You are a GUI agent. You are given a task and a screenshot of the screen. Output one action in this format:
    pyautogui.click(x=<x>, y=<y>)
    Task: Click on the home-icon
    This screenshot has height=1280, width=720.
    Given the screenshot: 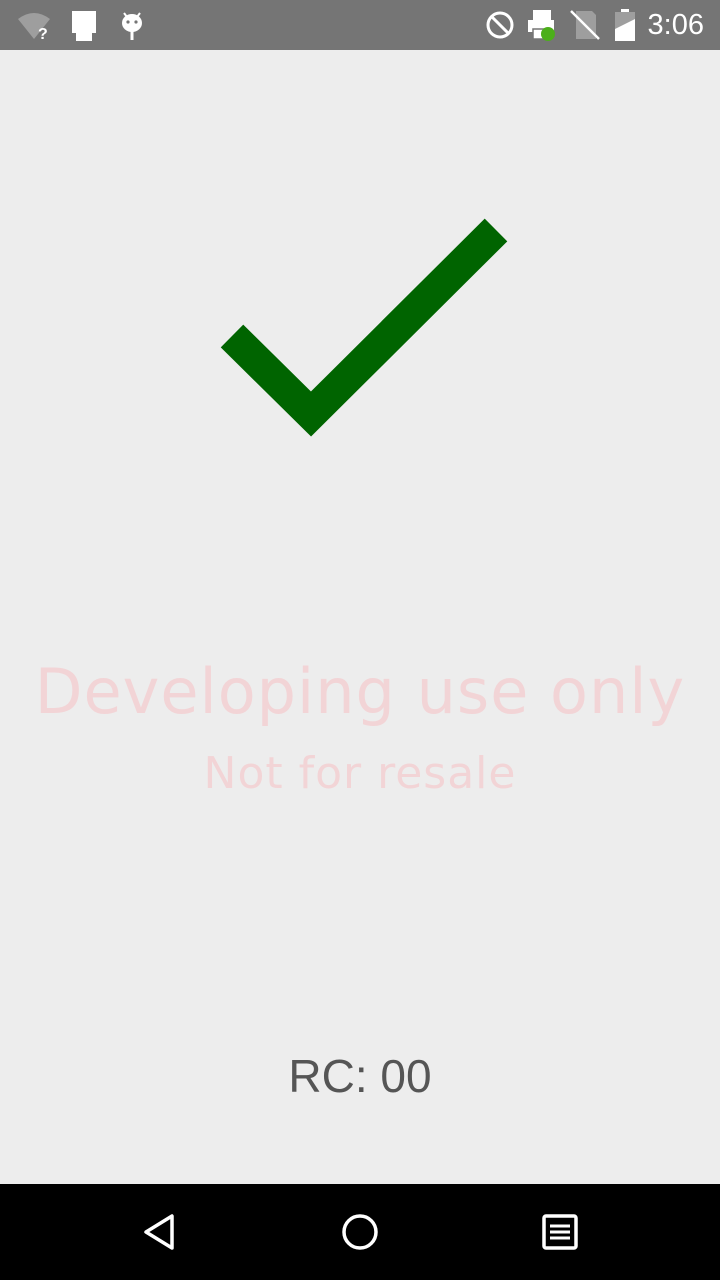 What is the action you would take?
    pyautogui.click(x=360, y=1232)
    